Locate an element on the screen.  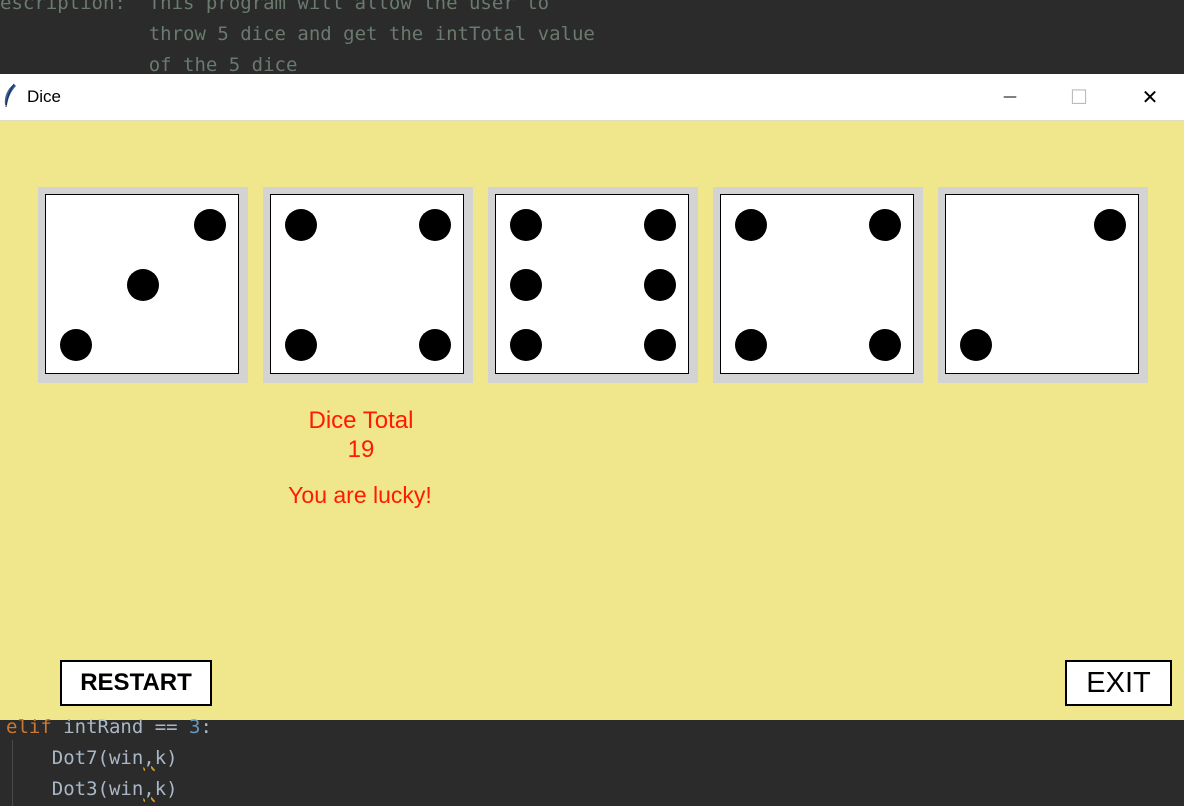
minimize-button: — is located at coordinates (1010, 97).